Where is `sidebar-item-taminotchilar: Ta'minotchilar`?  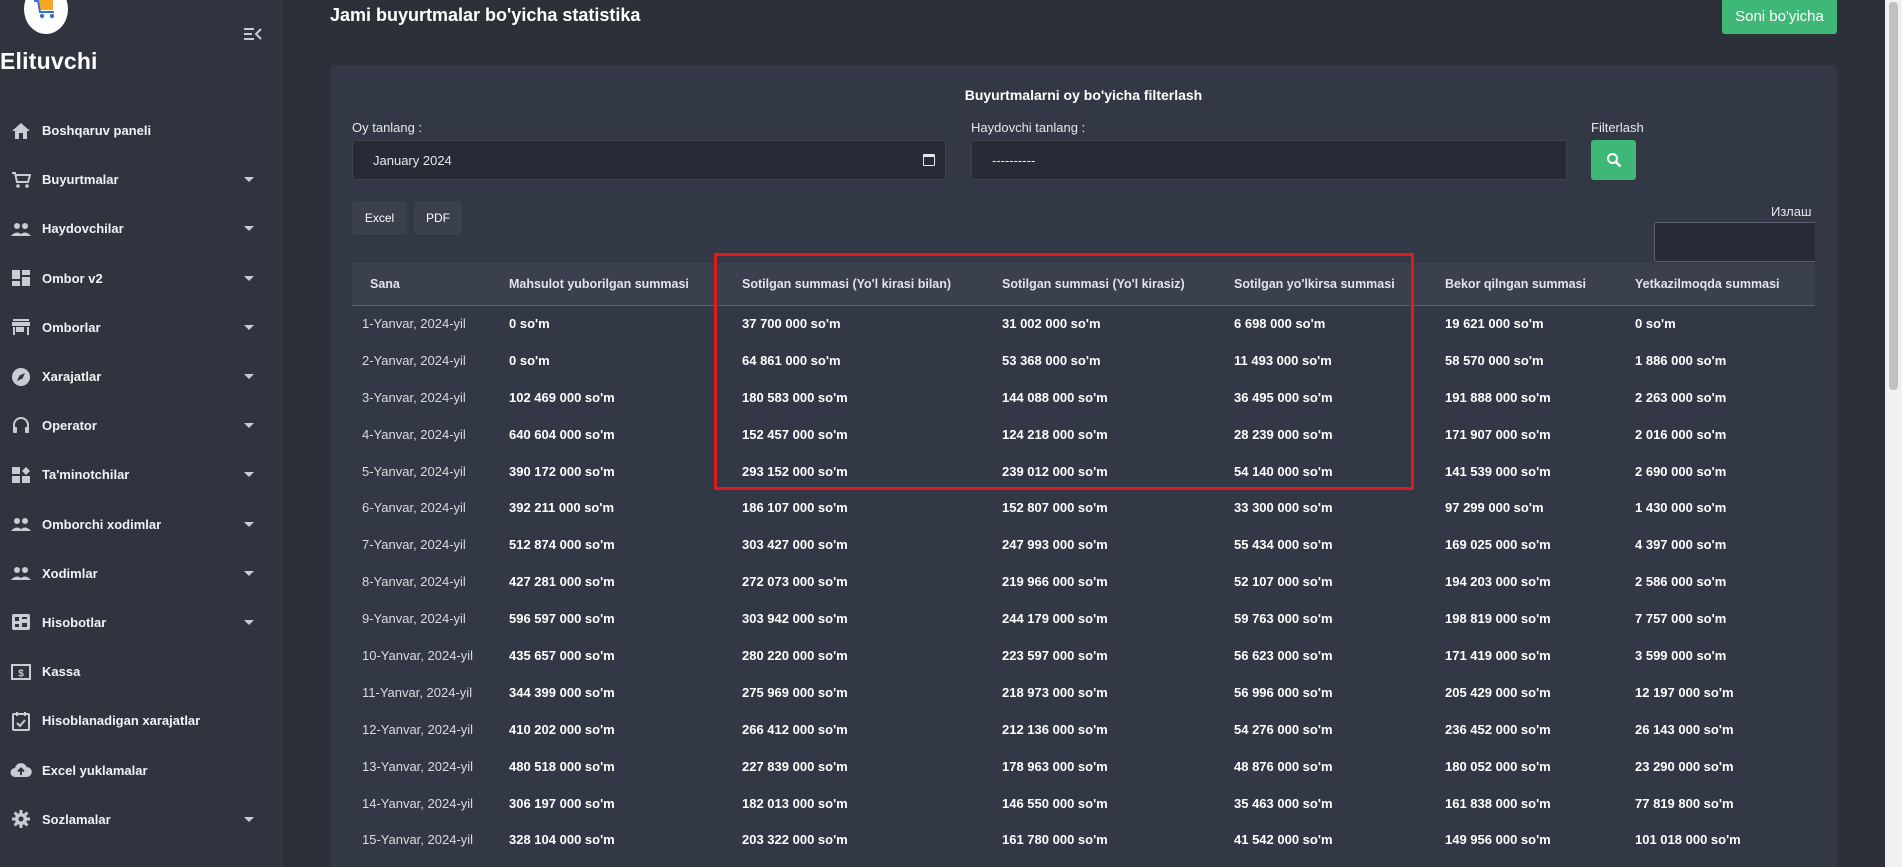 sidebar-item-taminotchilar: Ta'minotchilar is located at coordinates (141, 474).